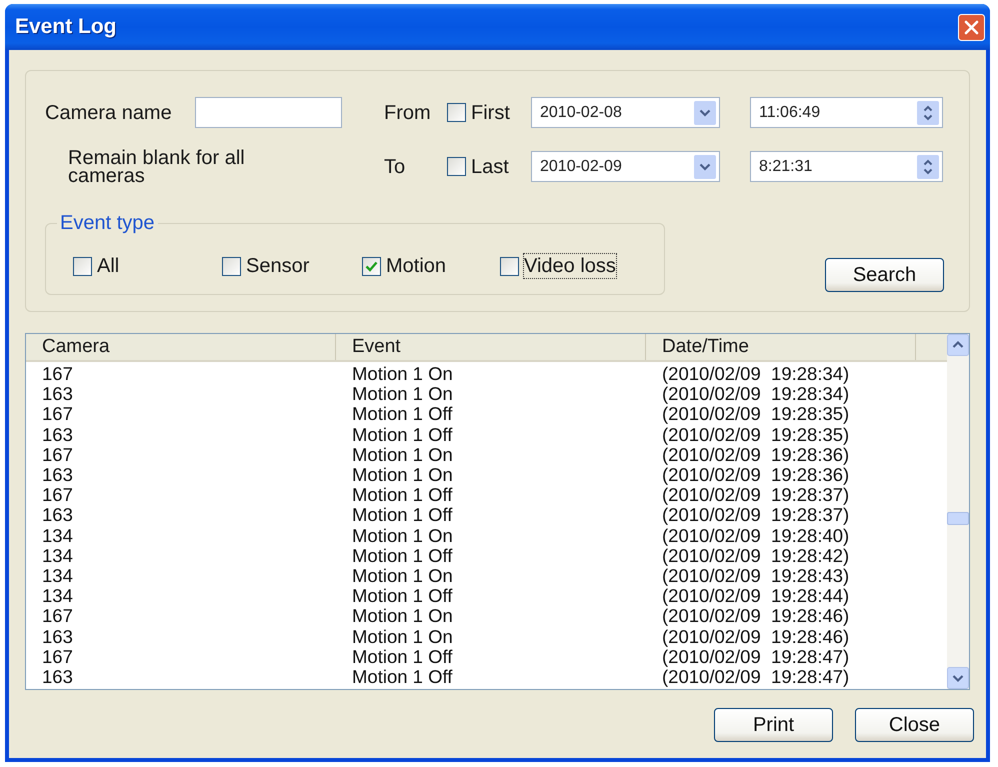  Describe the element at coordinates (490, 112) in the screenshot. I see `checkbox-label: First` at that location.